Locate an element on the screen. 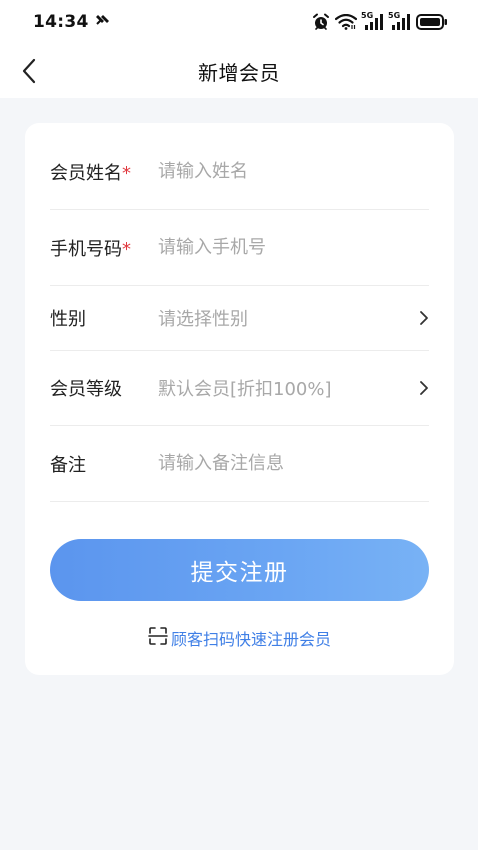 This screenshot has width=478, height=850. phone-label-text: 手机号码 is located at coordinates (86, 249).